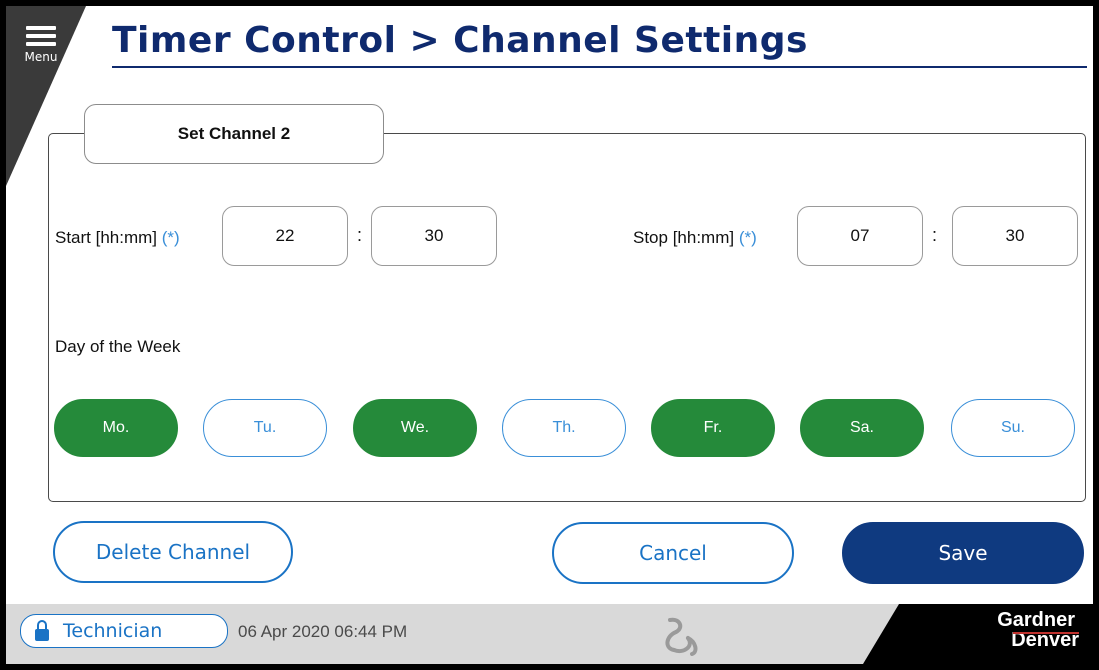 The width and height of the screenshot is (1099, 670). Describe the element at coordinates (935, 235) in the screenshot. I see `stop-colon: :` at that location.